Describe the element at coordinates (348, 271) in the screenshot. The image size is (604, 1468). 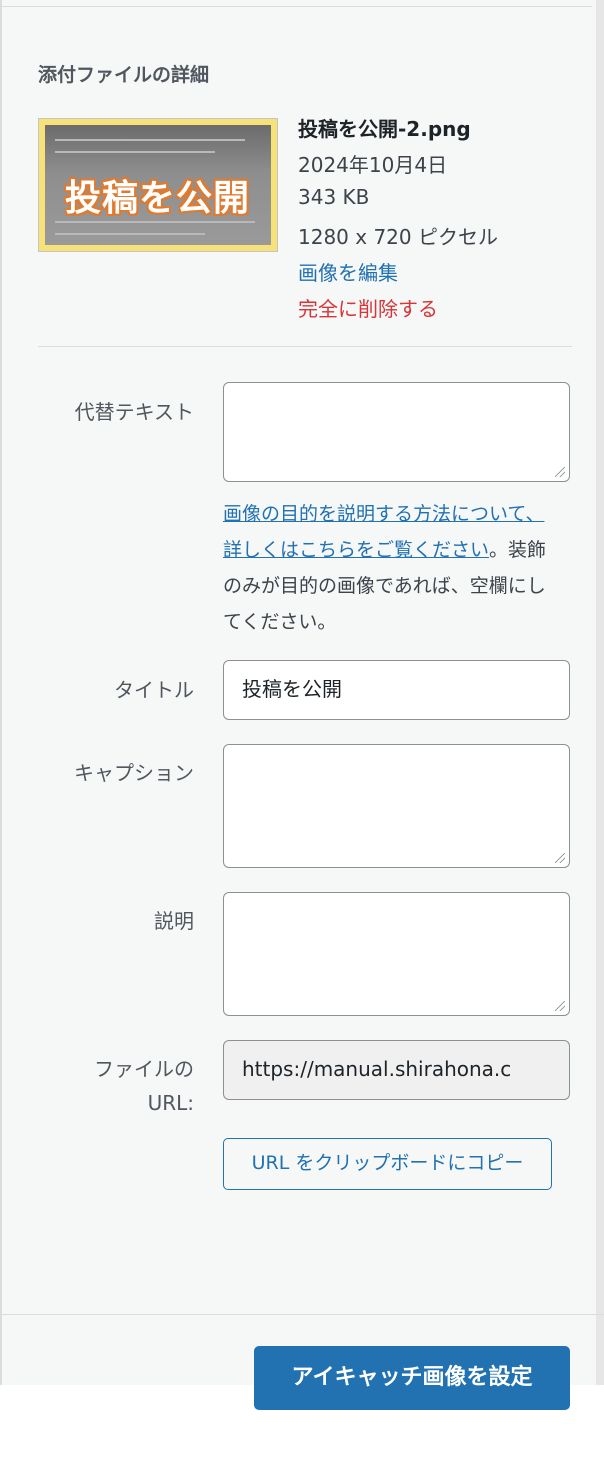
I see `edit-image-link: 画像を編集` at that location.